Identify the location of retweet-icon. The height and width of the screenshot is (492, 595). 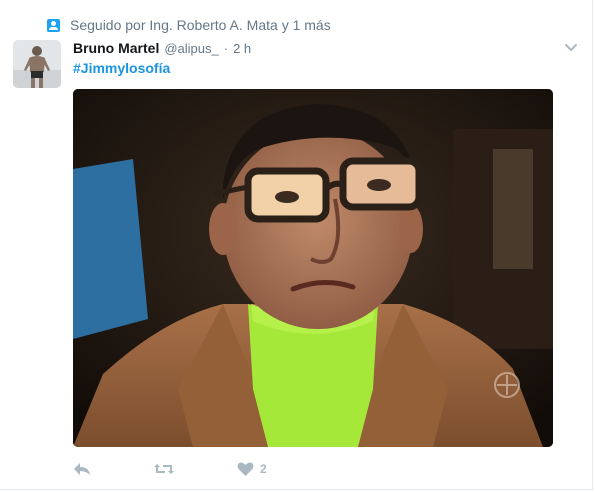
(164, 469).